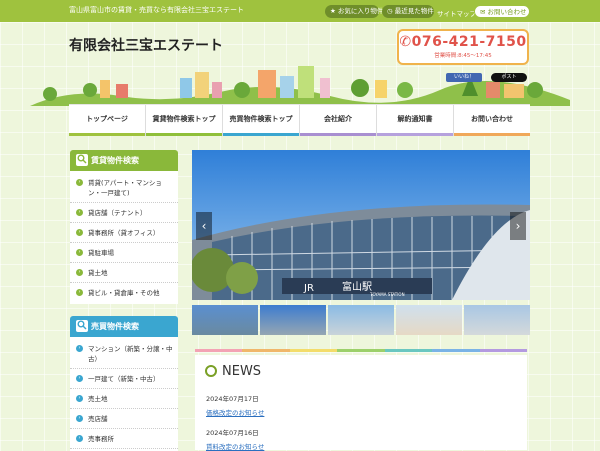 Image resolution: width=600 pixels, height=451 pixels. I want to click on nav-cancellation-label: 解約通知書, so click(415, 119).